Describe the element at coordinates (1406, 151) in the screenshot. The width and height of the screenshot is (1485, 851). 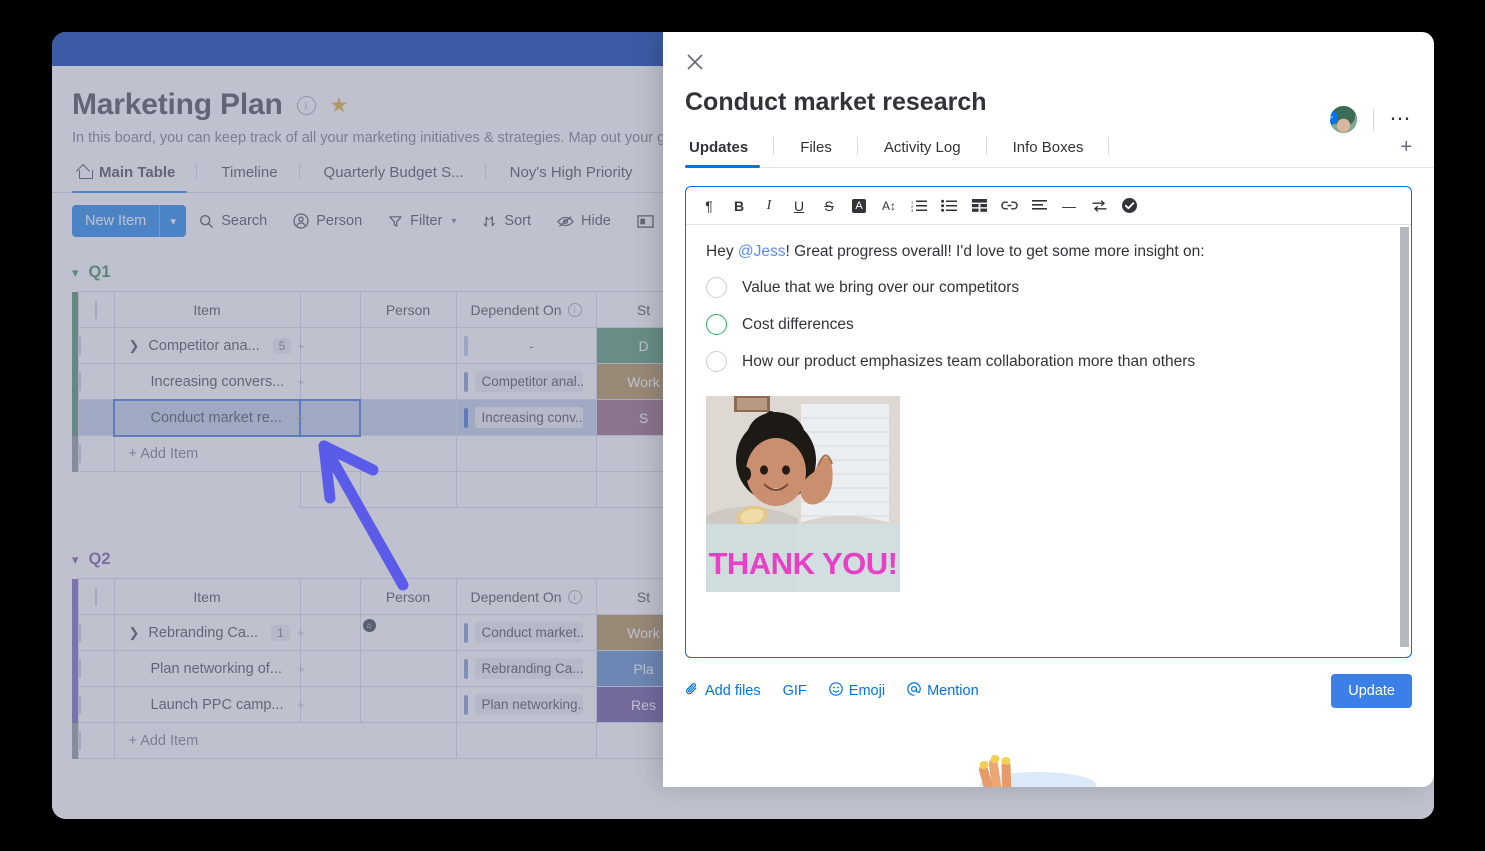
I see `add-tab-icon: +` at that location.